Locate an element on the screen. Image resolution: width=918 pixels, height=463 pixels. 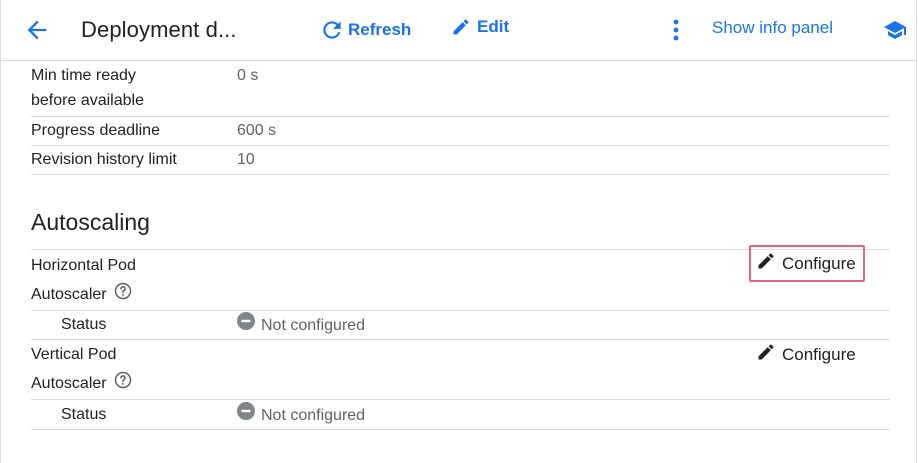
panel-left-border is located at coordinates (0, 231).